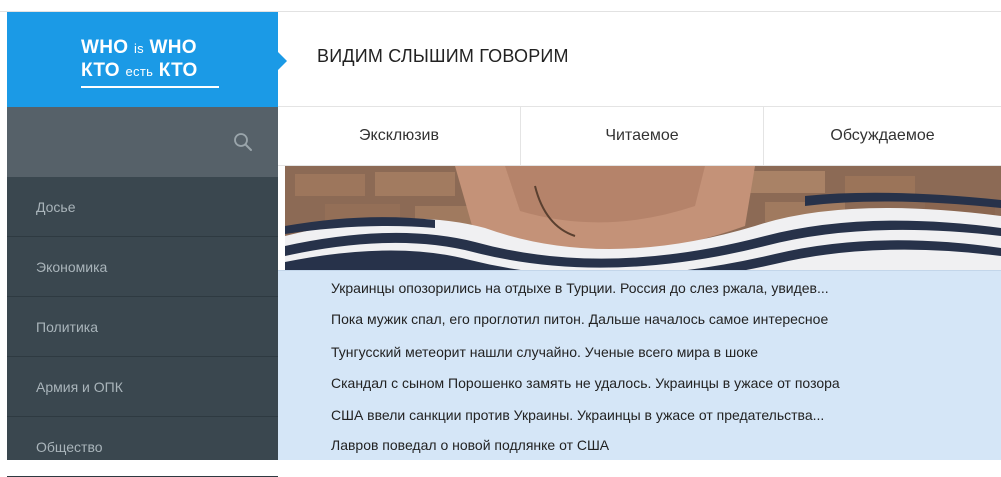  I want to click on sidebar-item-army: Армия и ОПК, so click(142, 387).